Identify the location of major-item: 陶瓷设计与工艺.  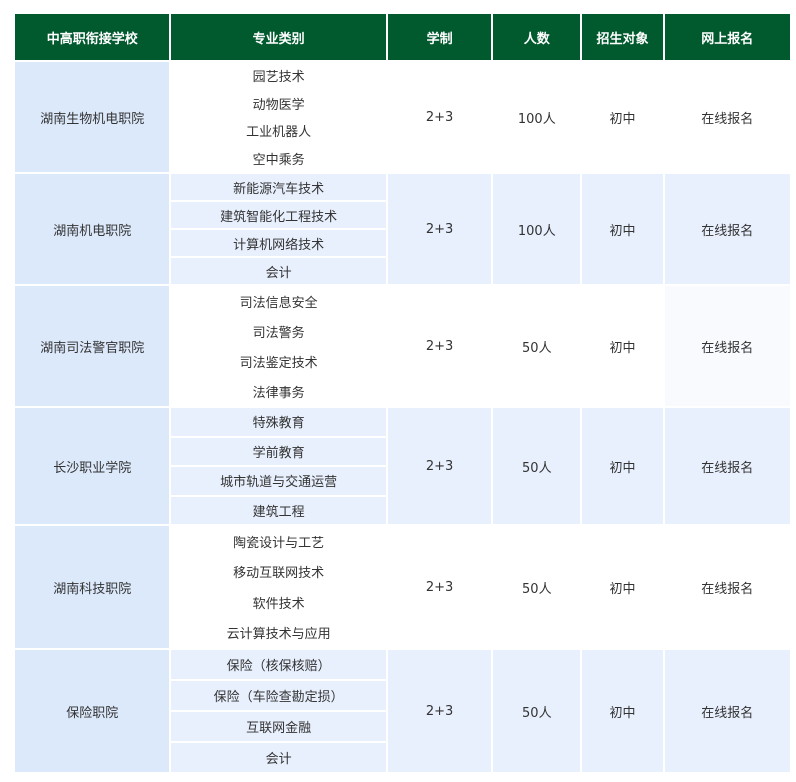
(279, 543).